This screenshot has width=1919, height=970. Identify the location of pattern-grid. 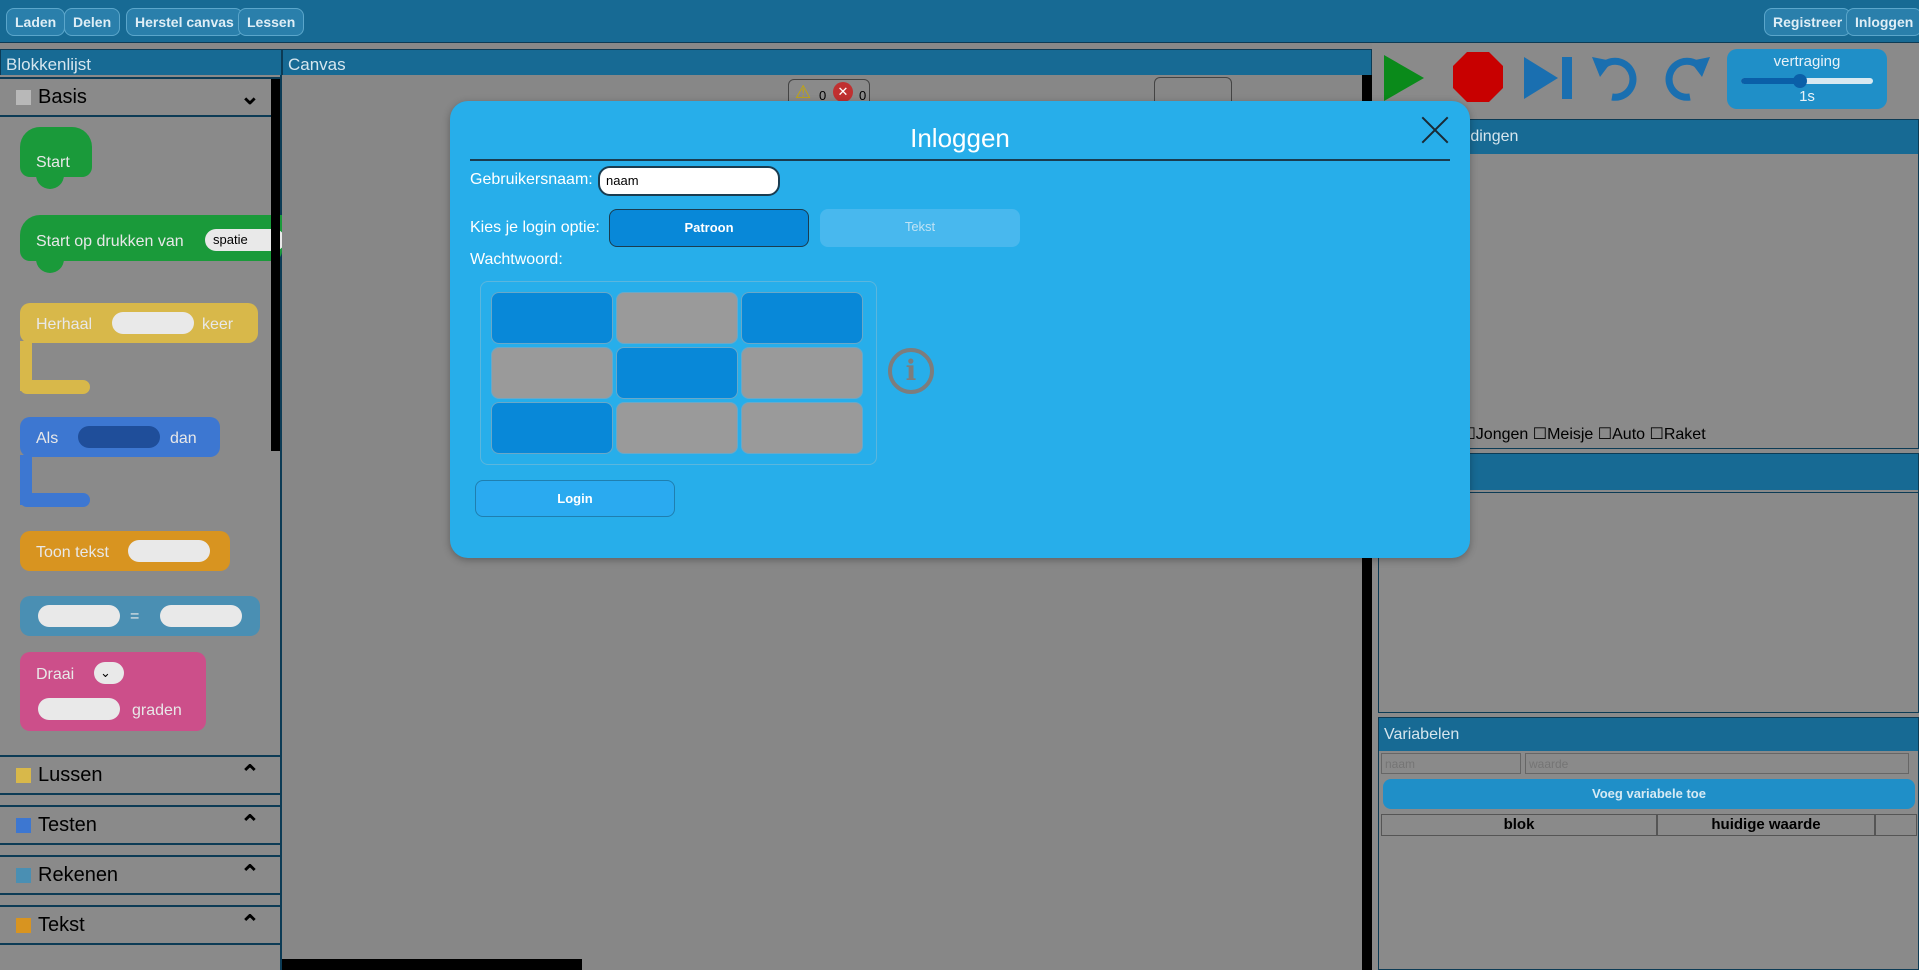
(678, 373).